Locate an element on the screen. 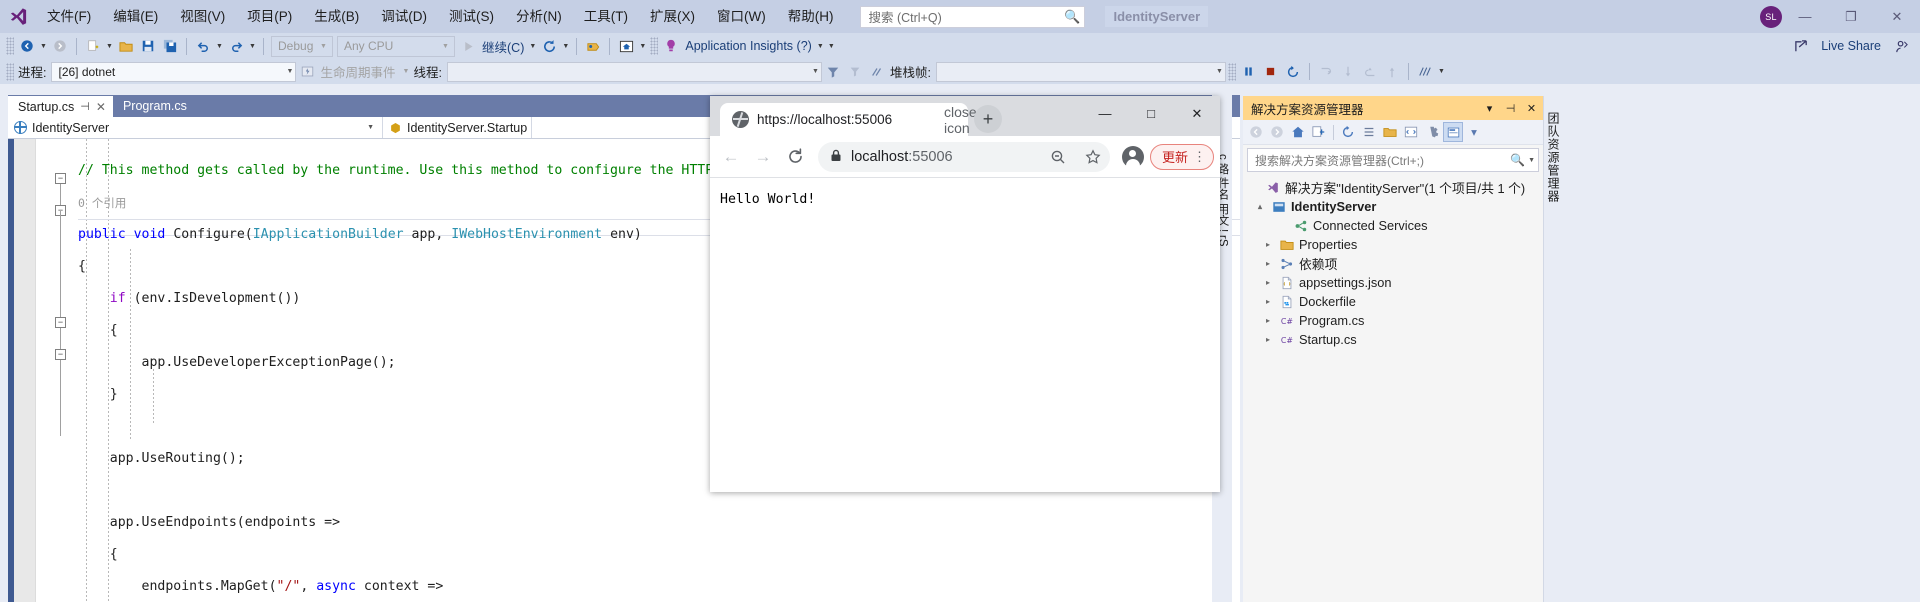 Image resolution: width=1920 pixels, height=602 pixels. application-insights-label: Application Insights (?) is located at coordinates (748, 46).